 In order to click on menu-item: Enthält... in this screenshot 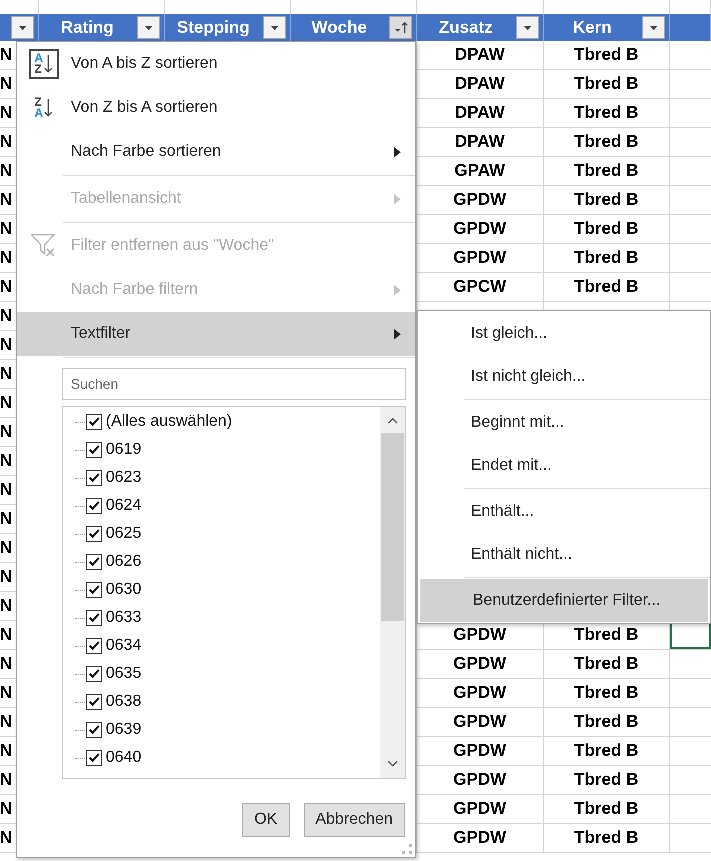, I will do `click(564, 511)`.